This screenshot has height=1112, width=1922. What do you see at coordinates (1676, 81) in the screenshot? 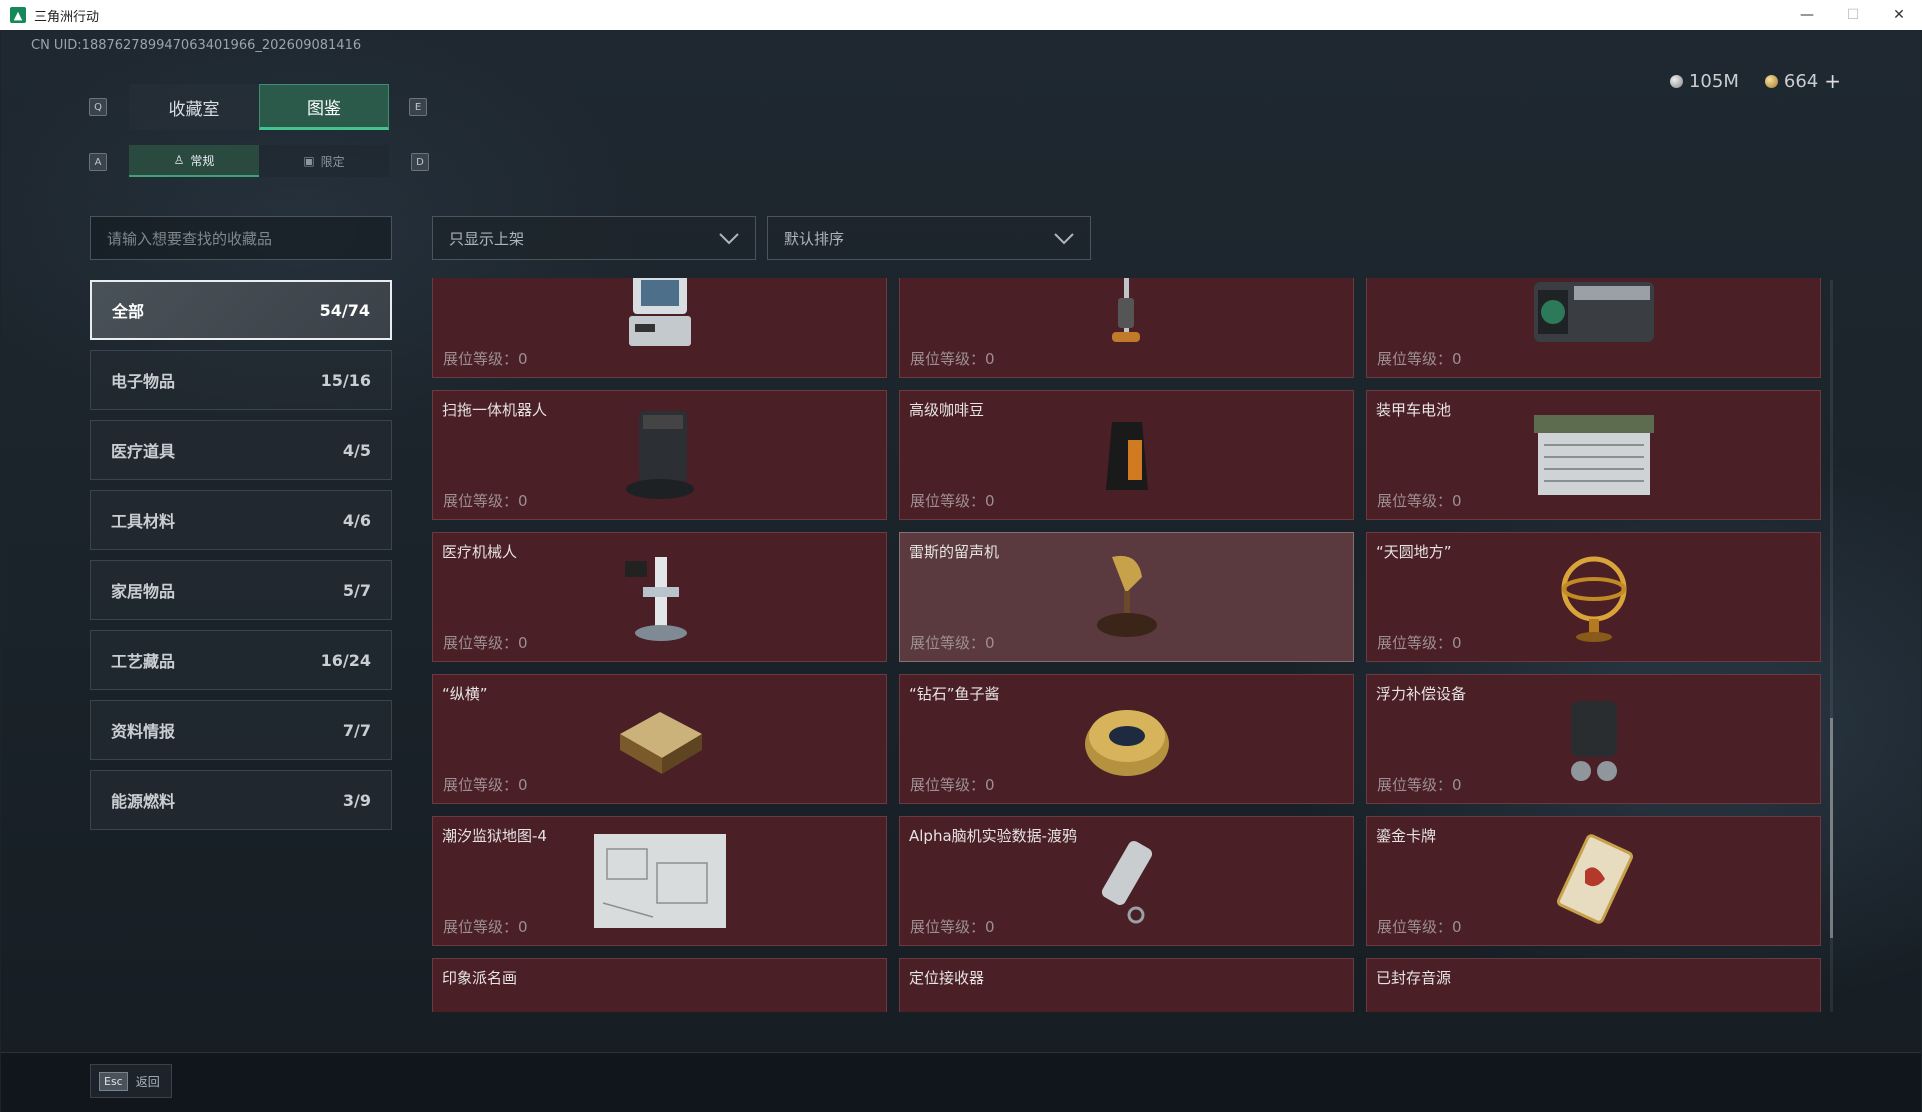
I see `silver-coin-icon` at bounding box center [1676, 81].